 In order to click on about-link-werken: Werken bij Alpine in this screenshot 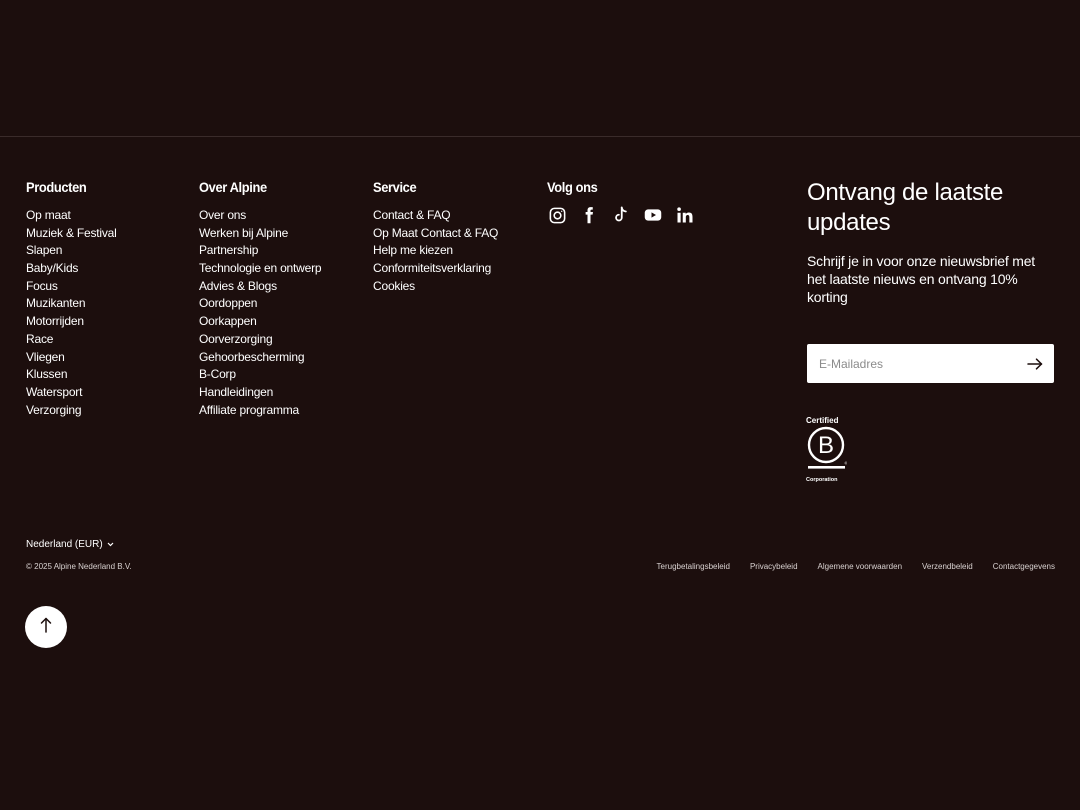, I will do `click(260, 234)`.